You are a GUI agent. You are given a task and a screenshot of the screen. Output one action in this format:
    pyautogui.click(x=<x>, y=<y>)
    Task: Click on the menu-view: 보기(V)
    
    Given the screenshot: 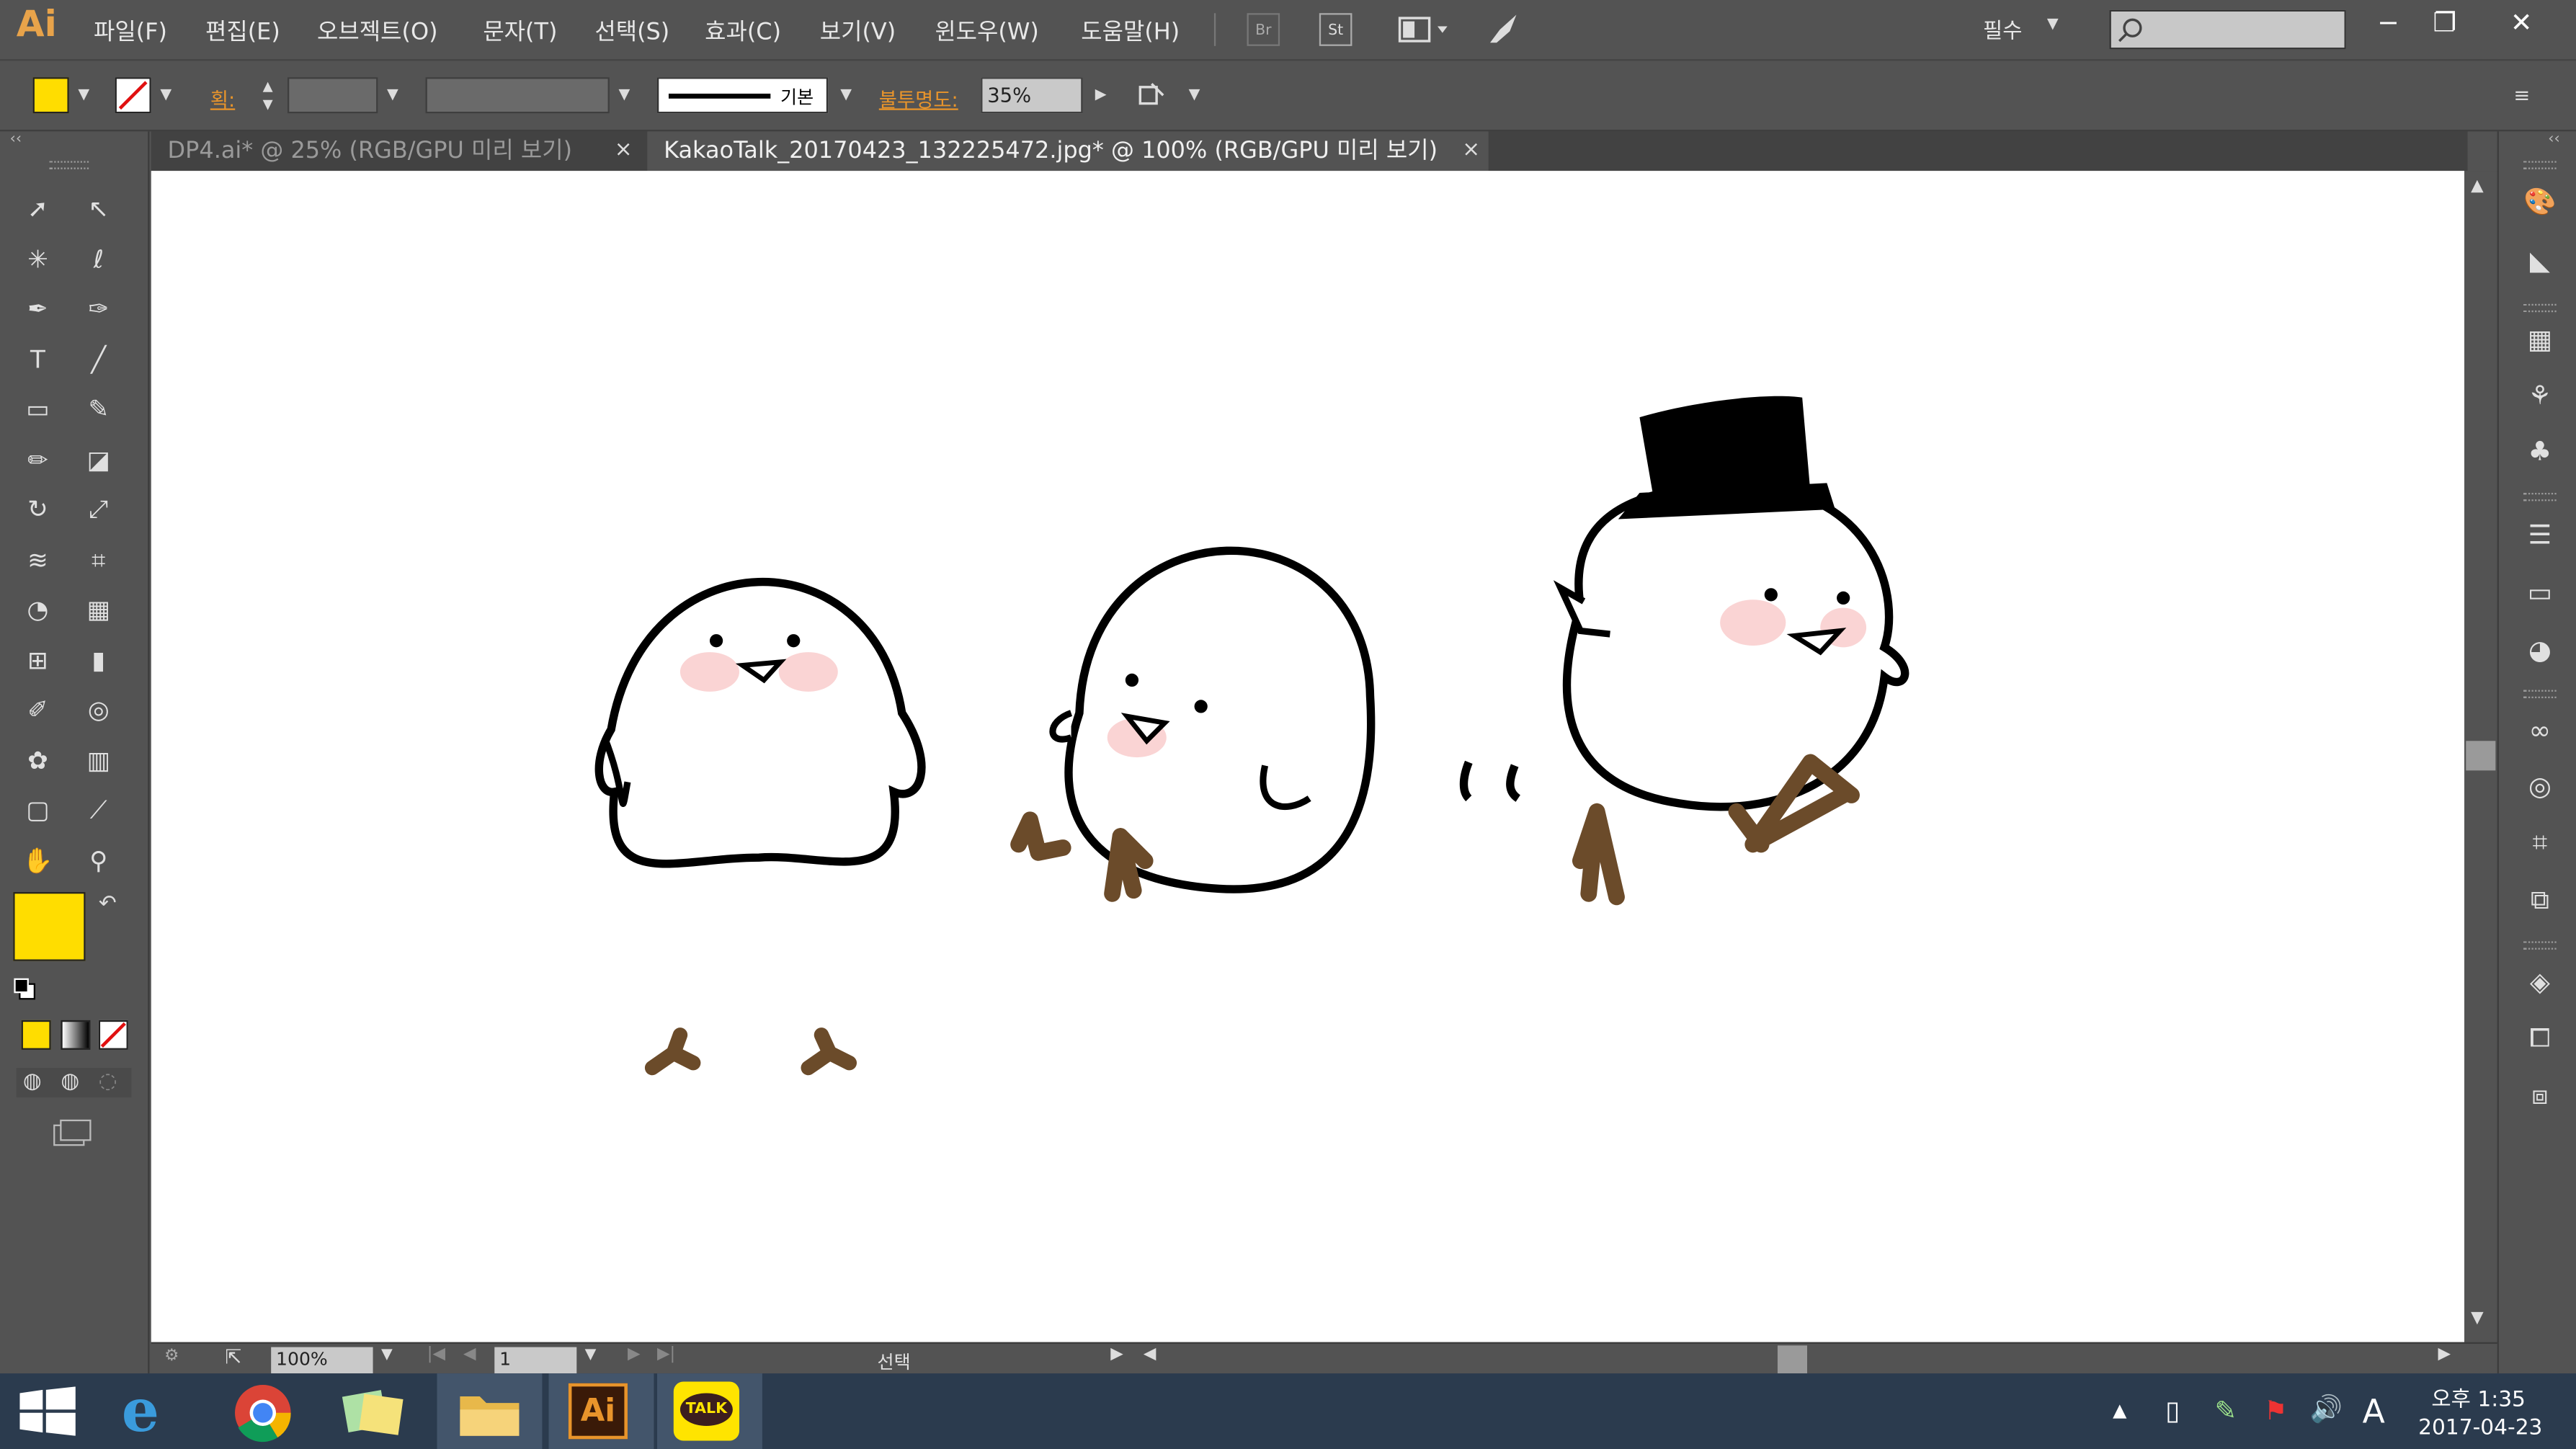 What is the action you would take?
    pyautogui.click(x=858, y=32)
    